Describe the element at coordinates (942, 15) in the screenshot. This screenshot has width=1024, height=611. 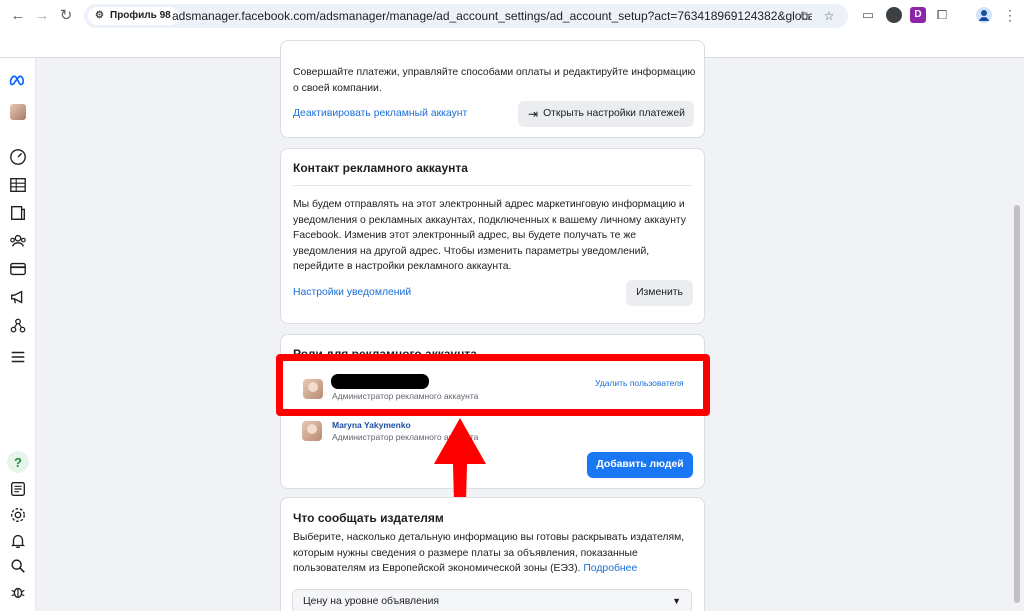
I see `extensions-puzzle-icon: ⧠` at that location.